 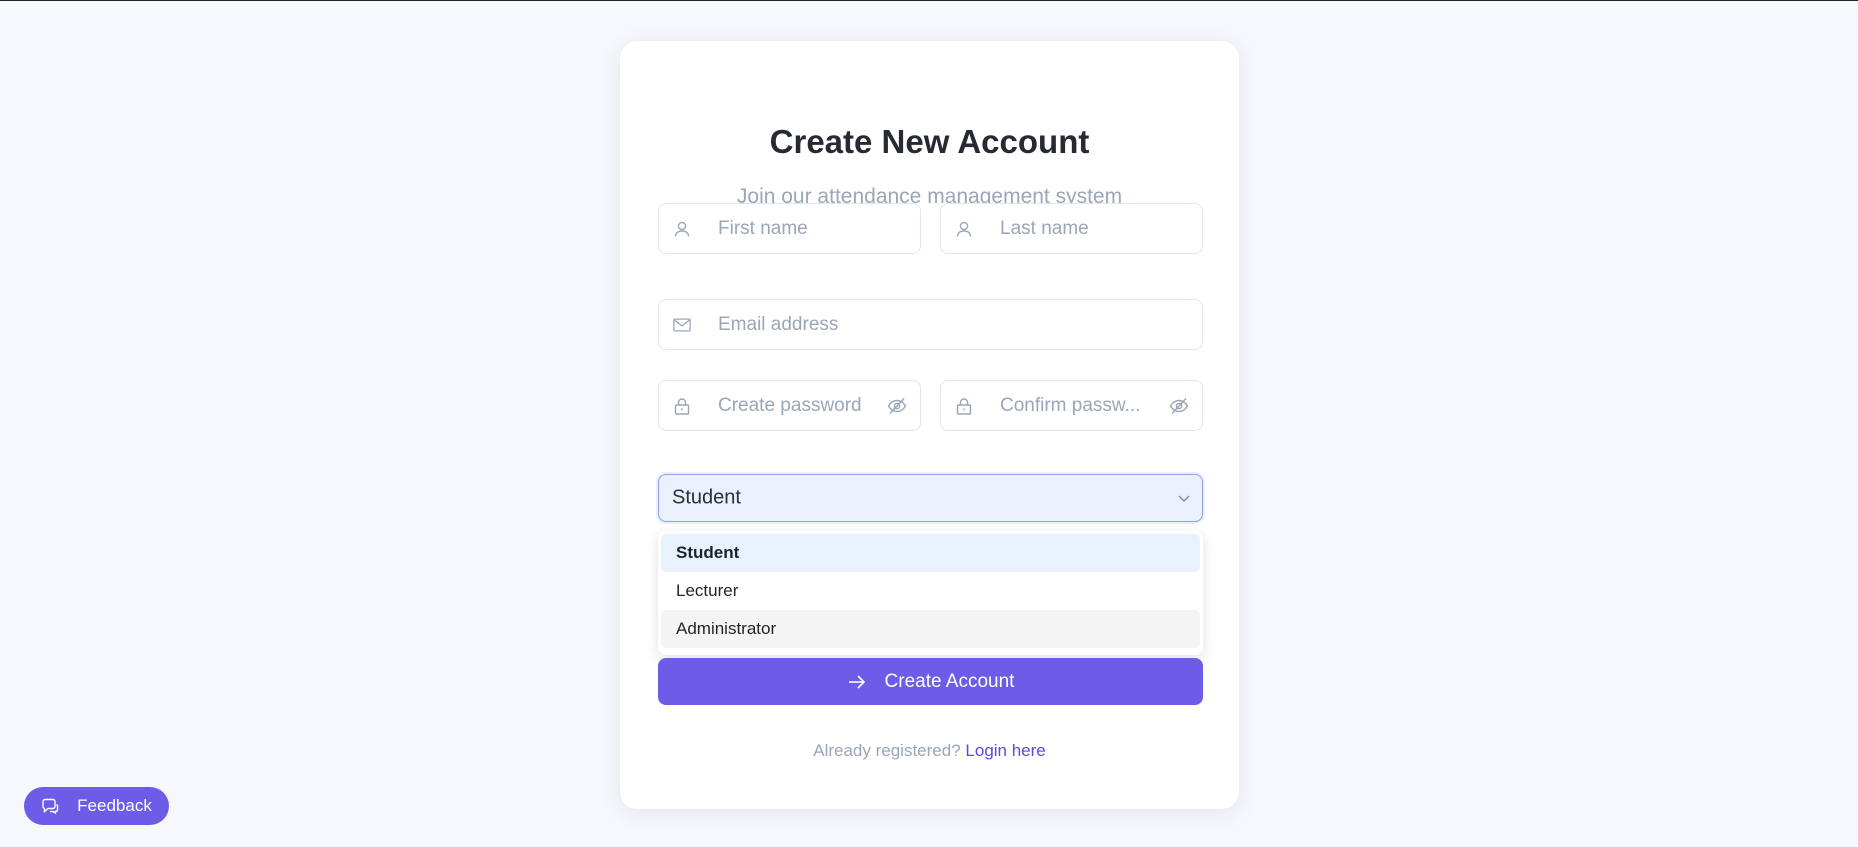 I want to click on first-name-field: First name, so click(x=789, y=228).